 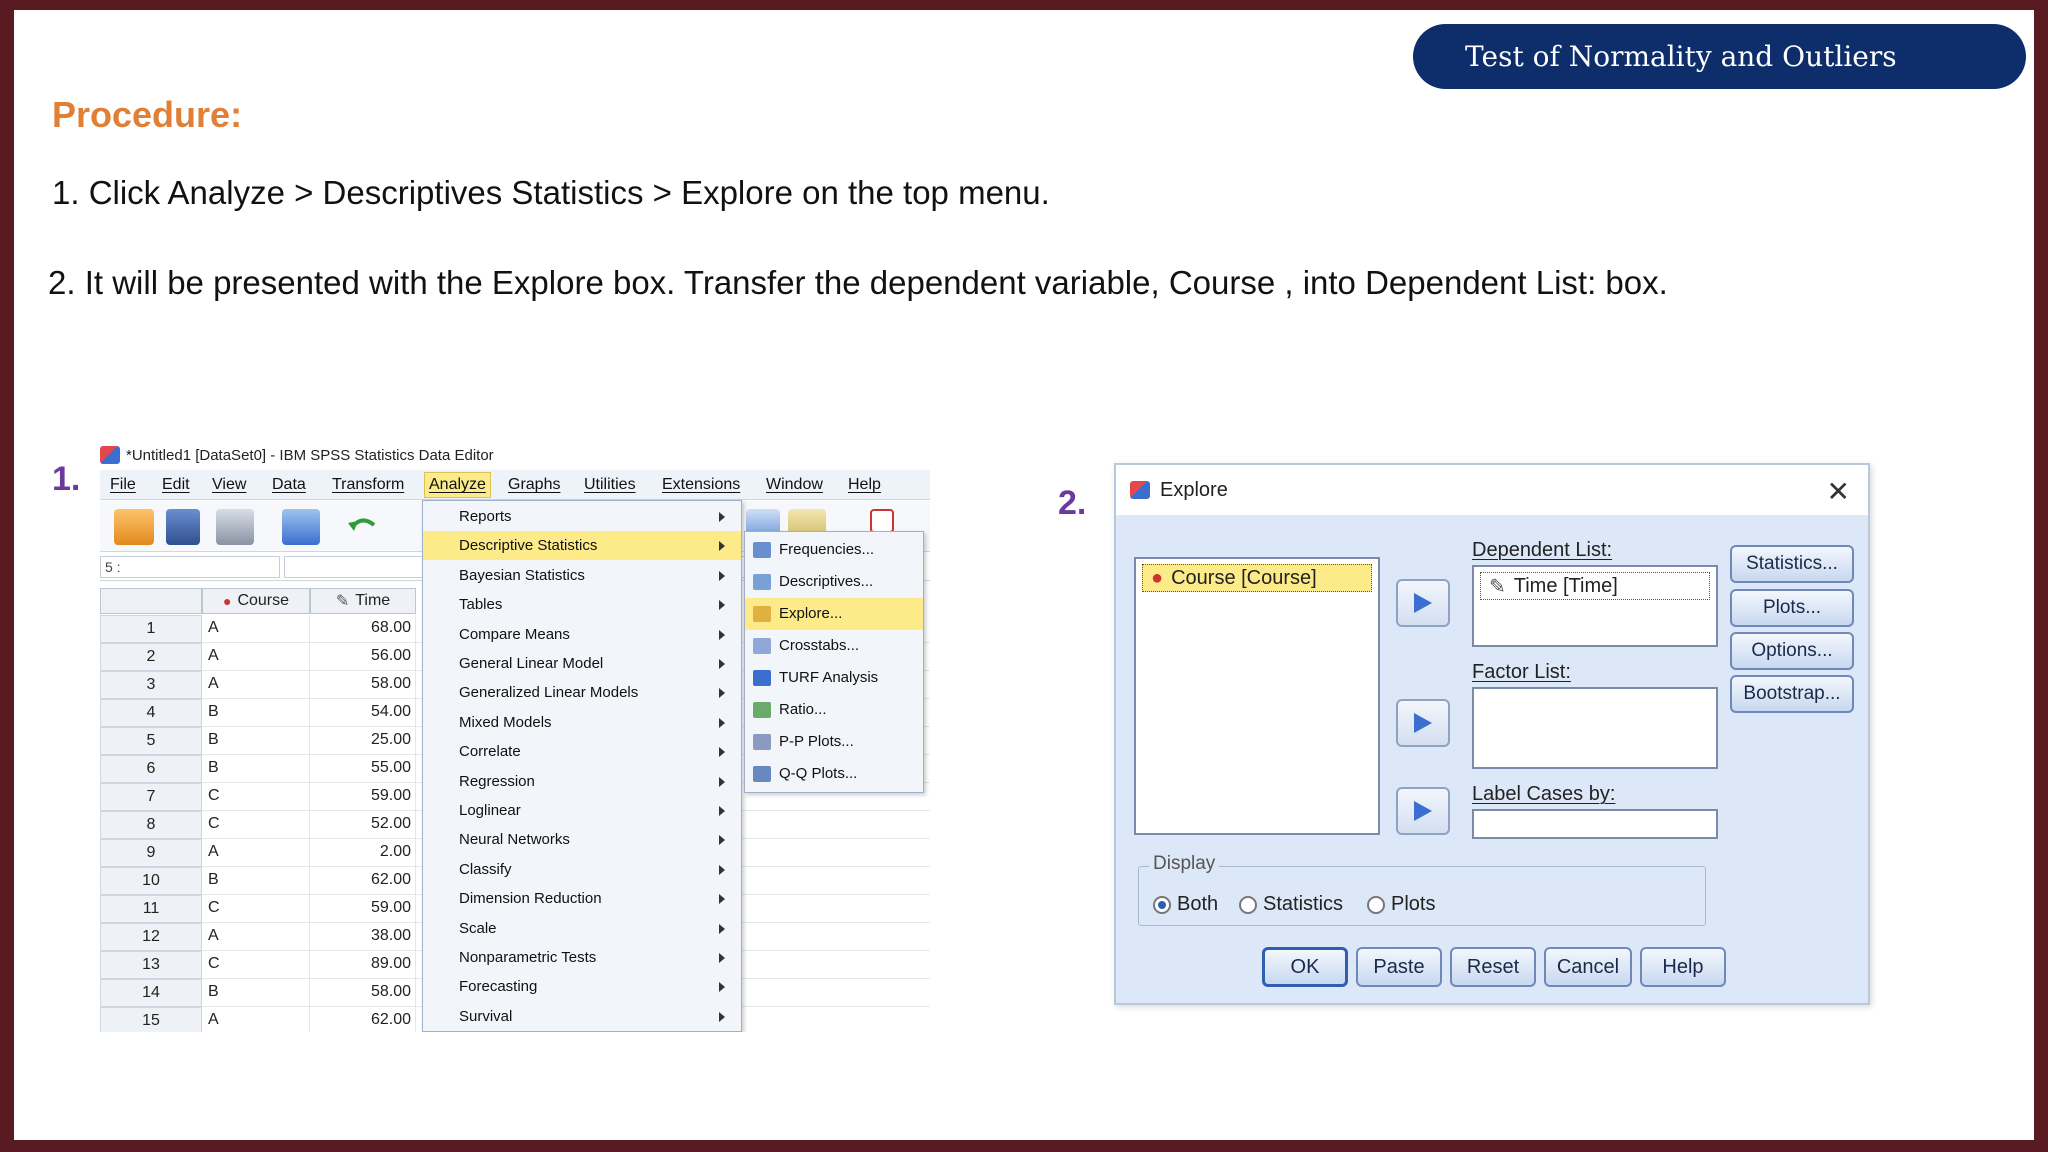 What do you see at coordinates (582, 663) in the screenshot?
I see `analyze-menu-item: General Linear Model` at bounding box center [582, 663].